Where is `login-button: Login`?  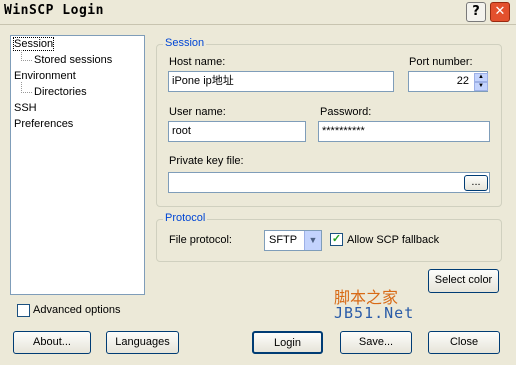 login-button: Login is located at coordinates (287, 342).